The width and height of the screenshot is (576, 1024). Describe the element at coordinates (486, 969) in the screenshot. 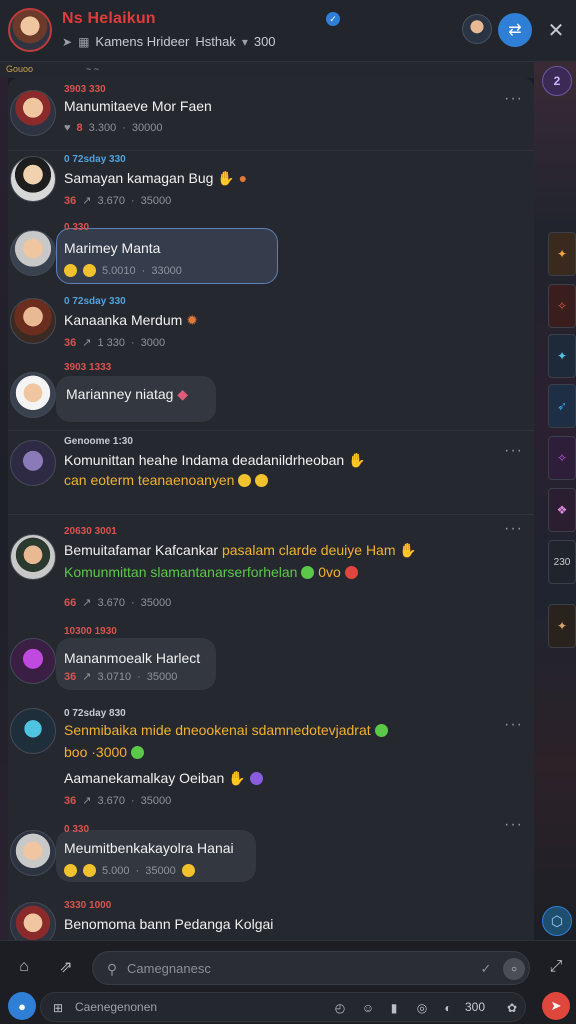

I see `check-icon: ✓` at that location.